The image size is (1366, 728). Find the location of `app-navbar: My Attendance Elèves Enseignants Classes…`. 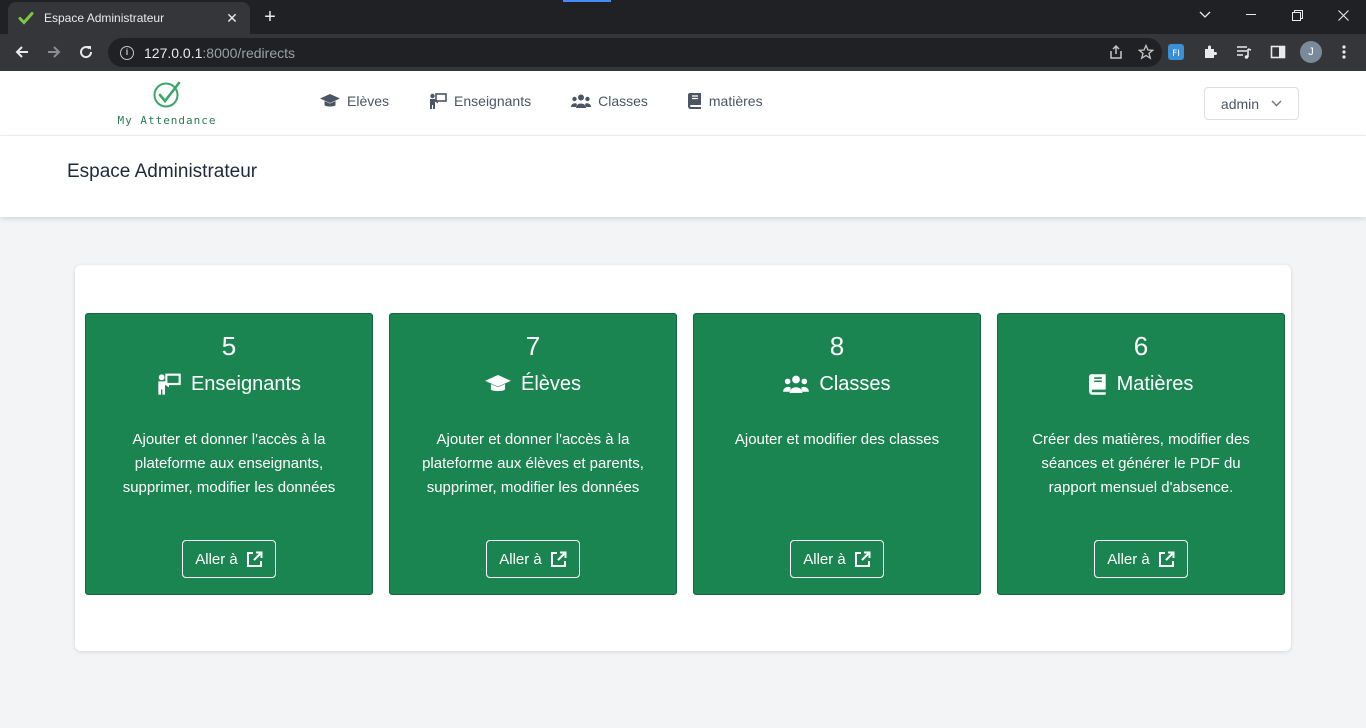

app-navbar: My Attendance Elèves Enseignants Classes… is located at coordinates (683, 103).